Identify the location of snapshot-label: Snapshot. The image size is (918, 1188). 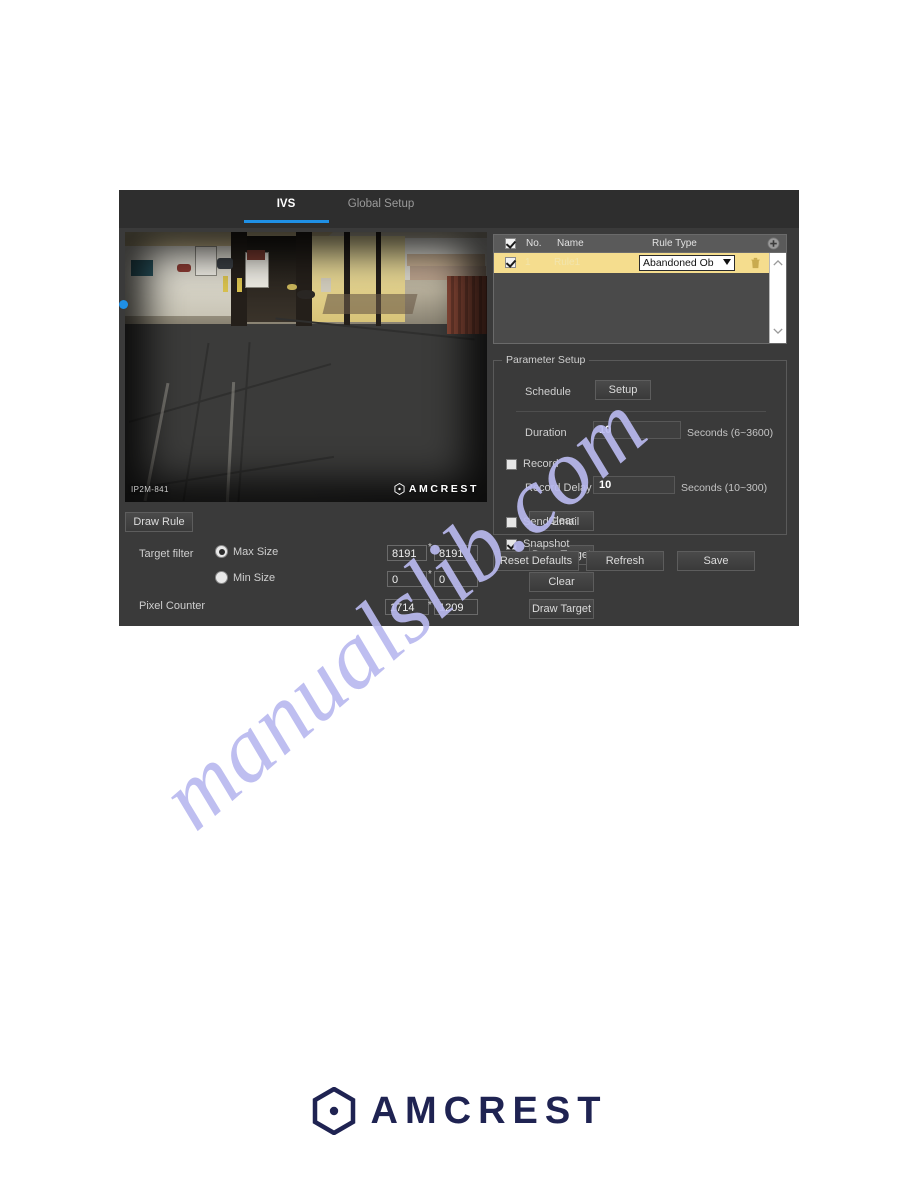
(546, 544).